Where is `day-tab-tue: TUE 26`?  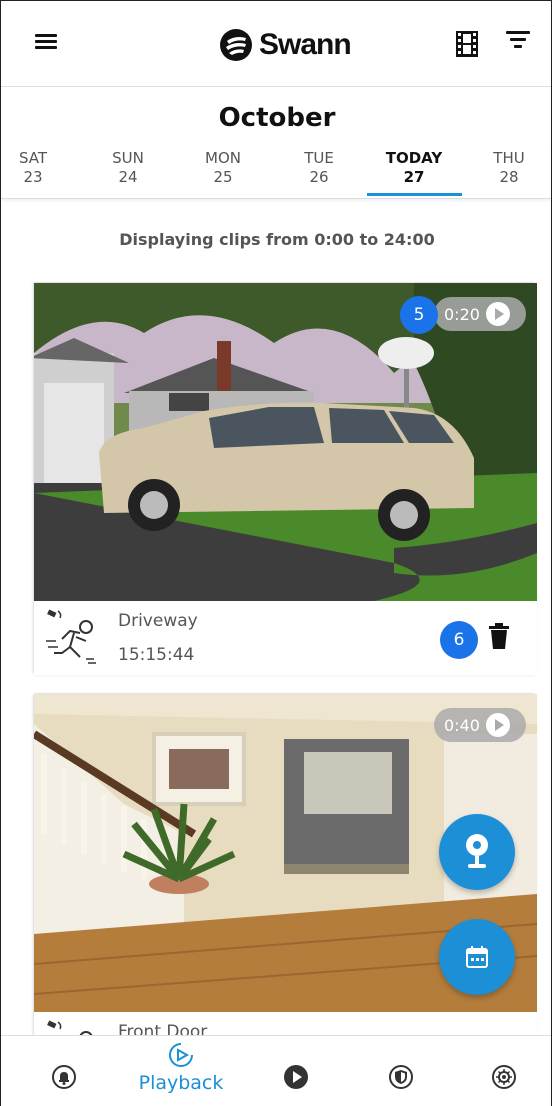 day-tab-tue: TUE 26 is located at coordinates (319, 168).